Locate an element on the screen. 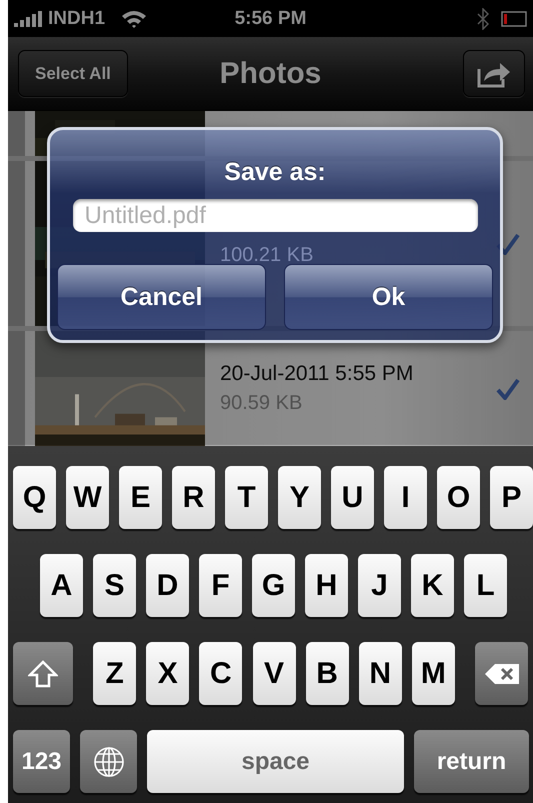 The width and height of the screenshot is (533, 803). cancel-button: Cancel is located at coordinates (161, 297).